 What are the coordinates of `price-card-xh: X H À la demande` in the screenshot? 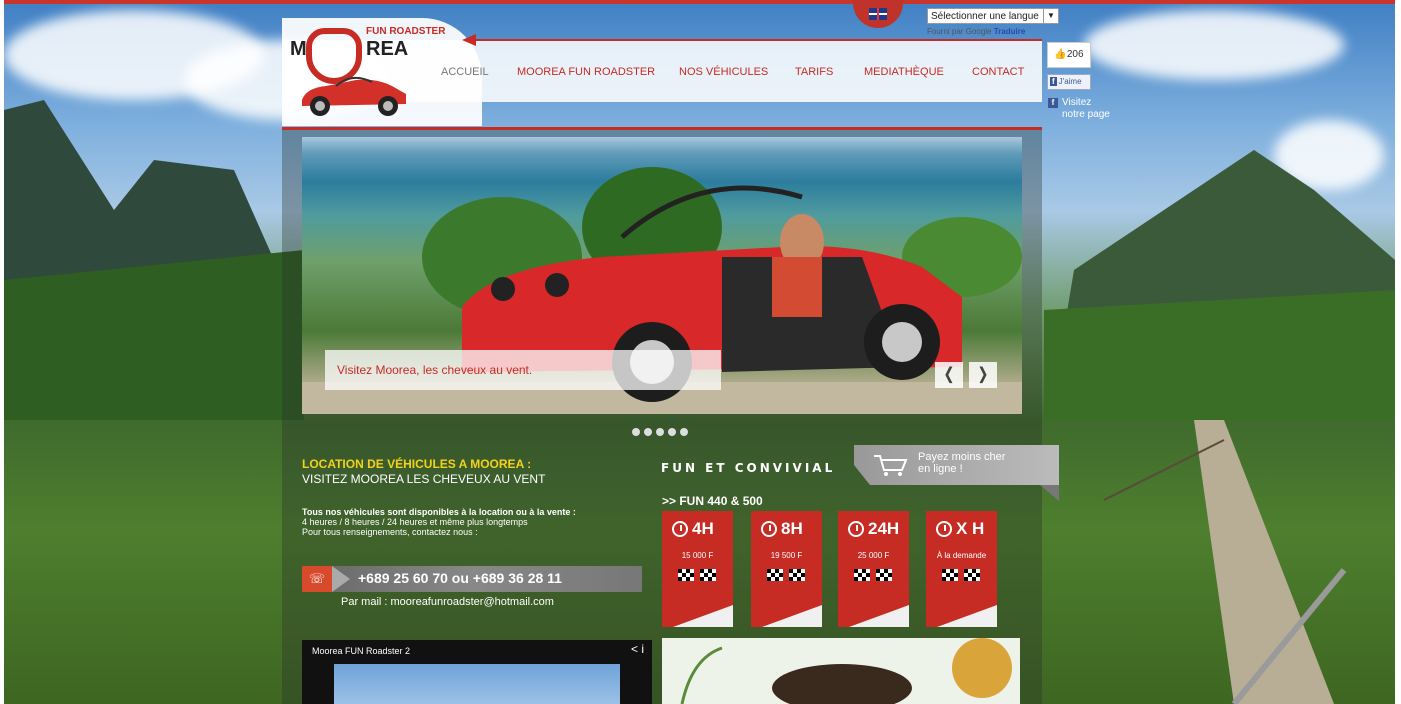 It's located at (961, 569).